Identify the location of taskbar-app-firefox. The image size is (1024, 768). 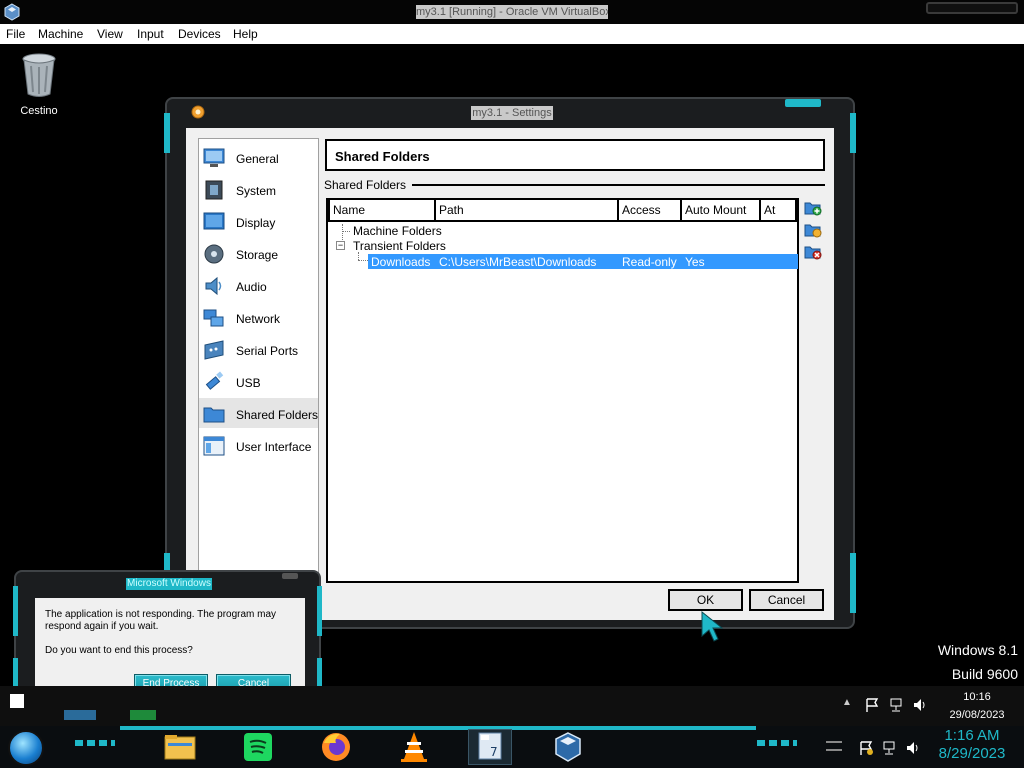
(336, 747).